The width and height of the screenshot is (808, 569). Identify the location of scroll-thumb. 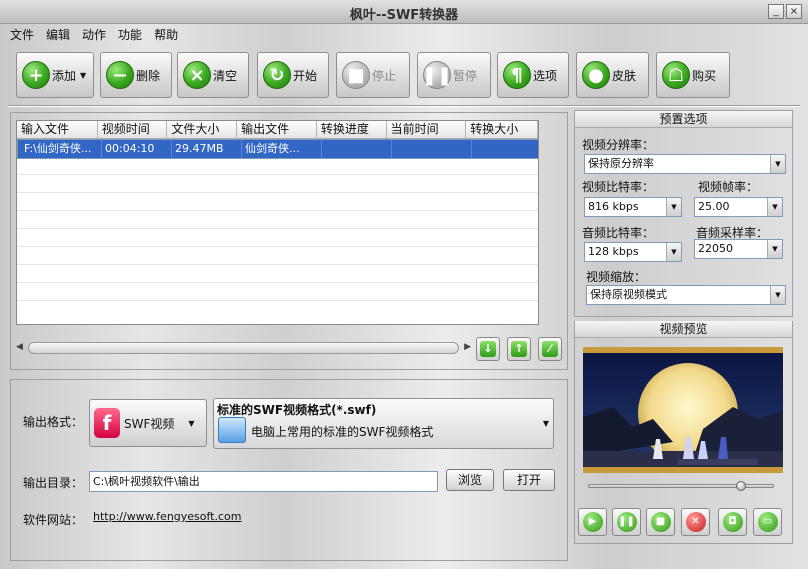
(243, 348).